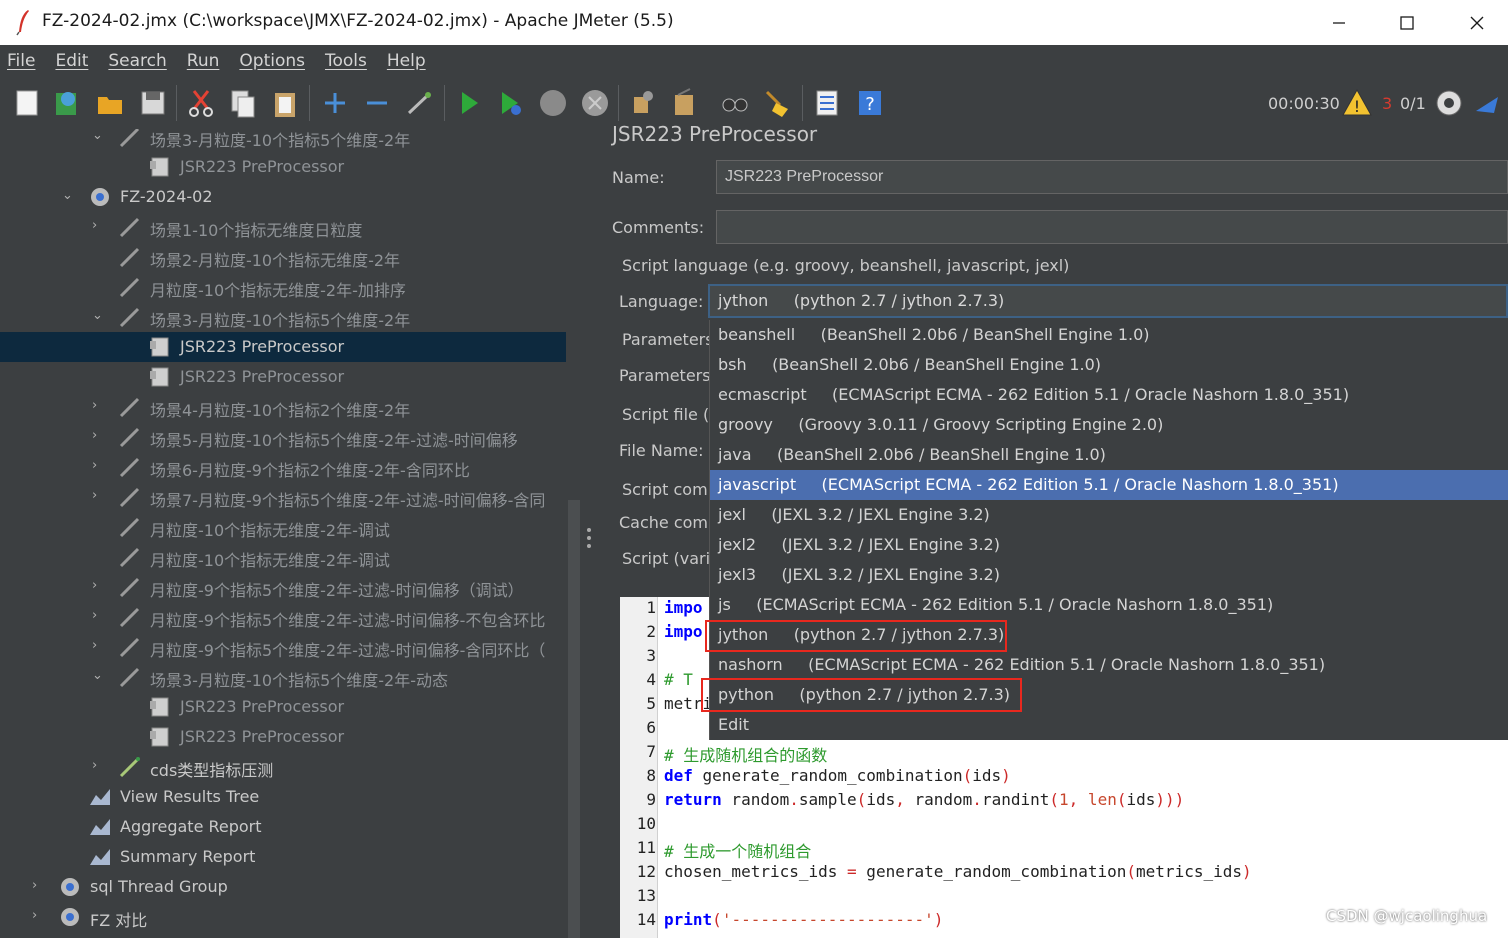  What do you see at coordinates (283, 887) in the screenshot?
I see `tree-item: ›sql Thread Group` at bounding box center [283, 887].